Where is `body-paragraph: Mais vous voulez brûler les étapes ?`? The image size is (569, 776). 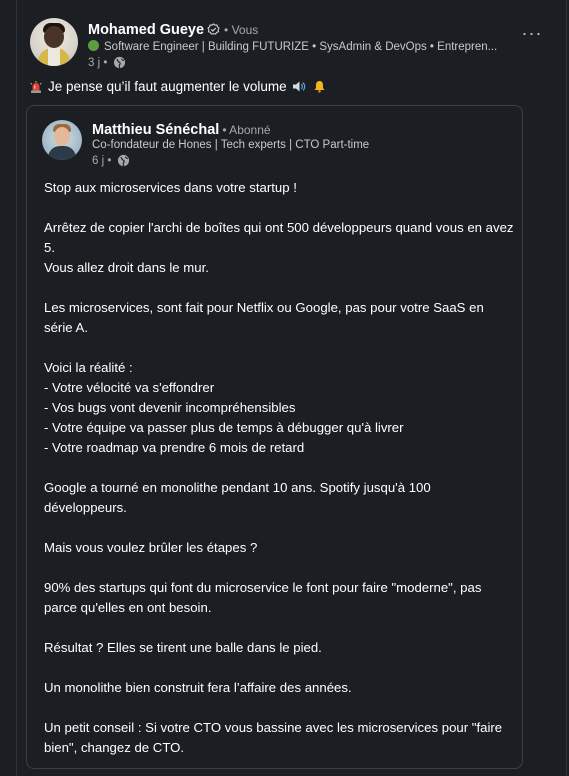
body-paragraph: Mais vous voulez brûler les étapes ? is located at coordinates (151, 547).